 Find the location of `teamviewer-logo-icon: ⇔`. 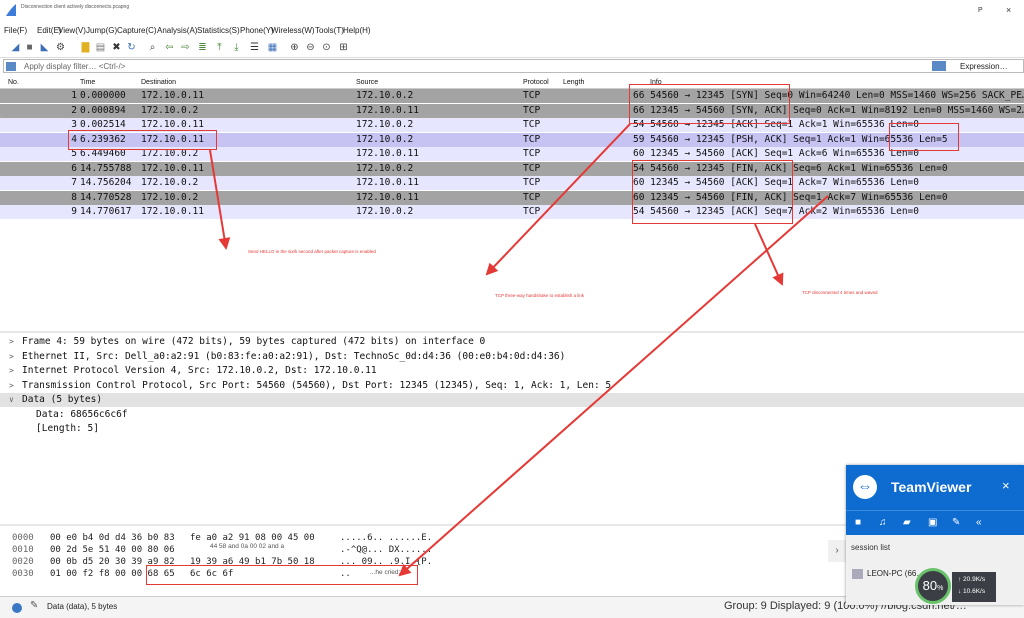

teamviewer-logo-icon: ⇔ is located at coordinates (865, 487).